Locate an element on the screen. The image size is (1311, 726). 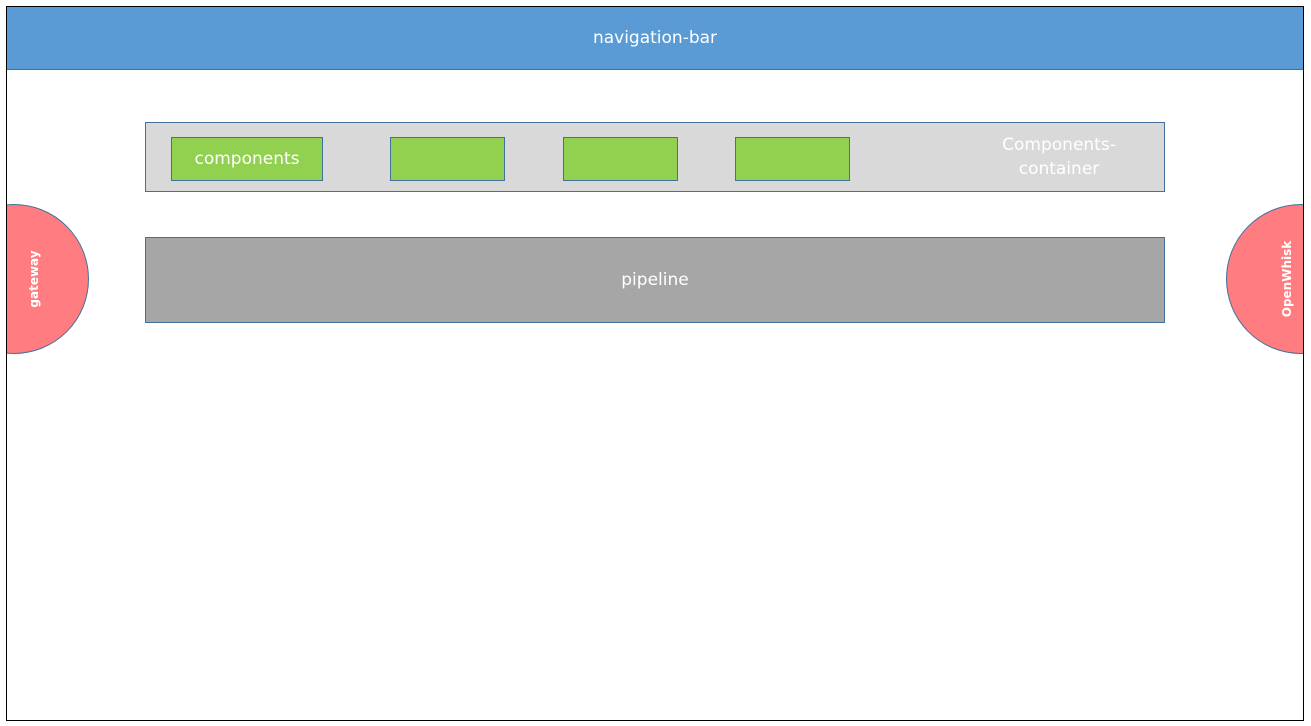
components-container: components Components- container is located at coordinates (655, 157).